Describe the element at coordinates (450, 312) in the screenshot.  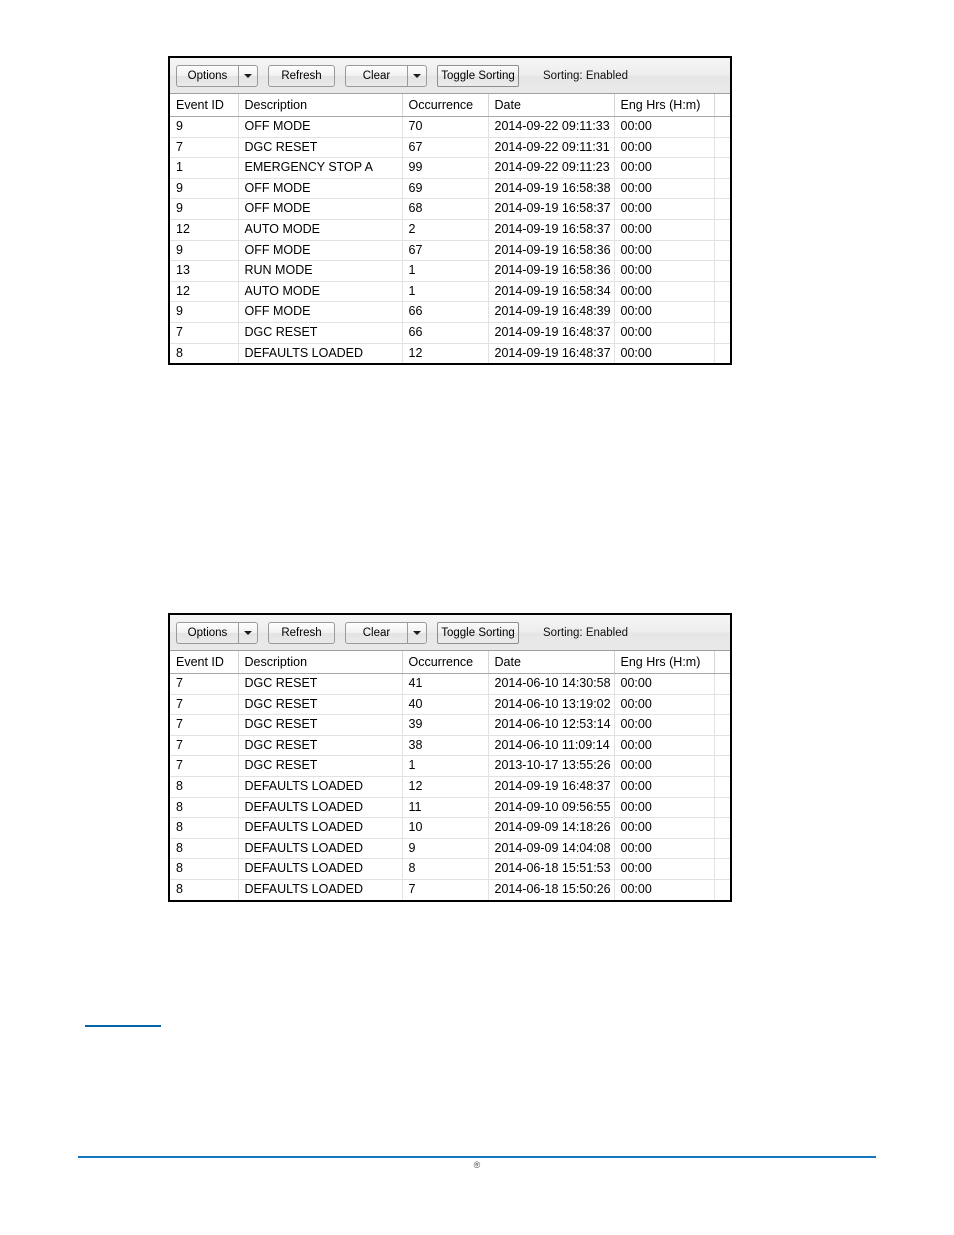
I see `table-row: 9 OFF MODE 66 2014-09-19 16:48:39 00:00` at that location.